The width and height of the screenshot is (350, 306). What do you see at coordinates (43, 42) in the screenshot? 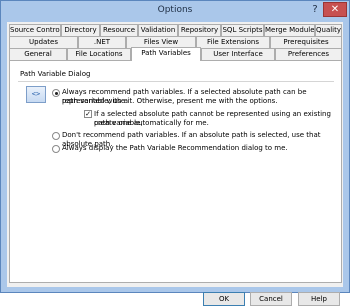
I see `tab-updates: Updates` at bounding box center [43, 42].